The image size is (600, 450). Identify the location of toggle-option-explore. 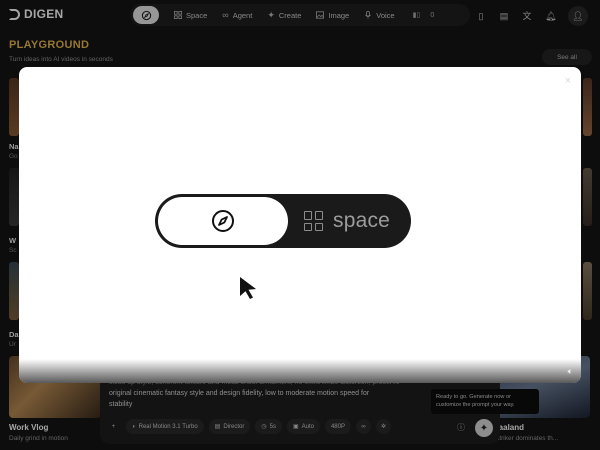
(223, 221).